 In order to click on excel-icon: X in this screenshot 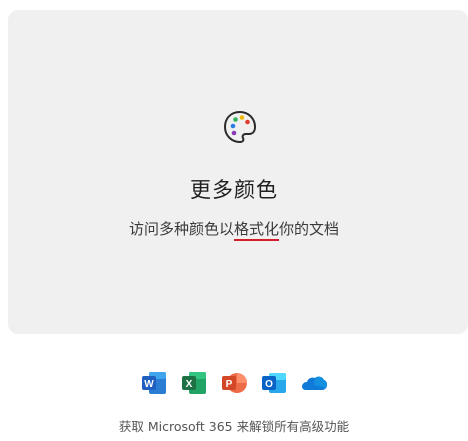, I will do `click(194, 383)`.